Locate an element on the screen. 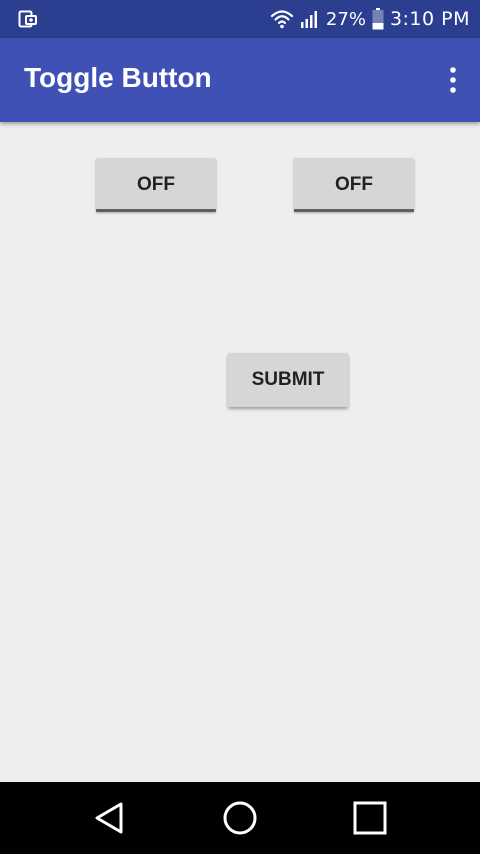 The image size is (480, 854). status-time: 3:10 PM is located at coordinates (429, 19).